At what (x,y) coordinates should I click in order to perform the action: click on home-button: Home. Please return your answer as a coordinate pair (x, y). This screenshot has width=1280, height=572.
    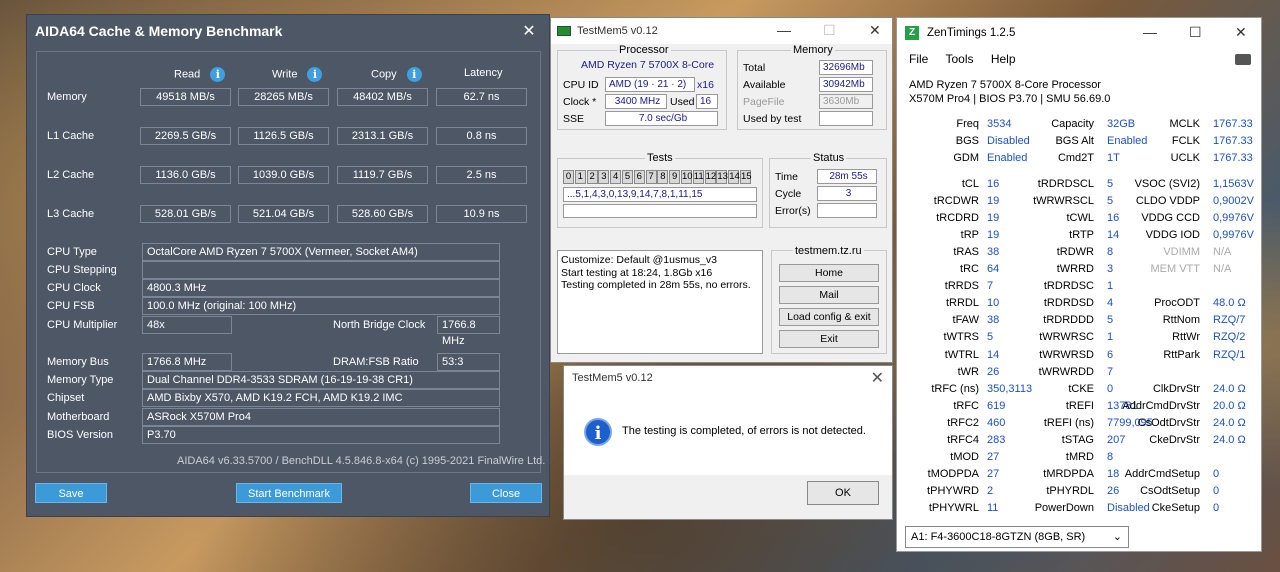
    Looking at the image, I should click on (829, 273).